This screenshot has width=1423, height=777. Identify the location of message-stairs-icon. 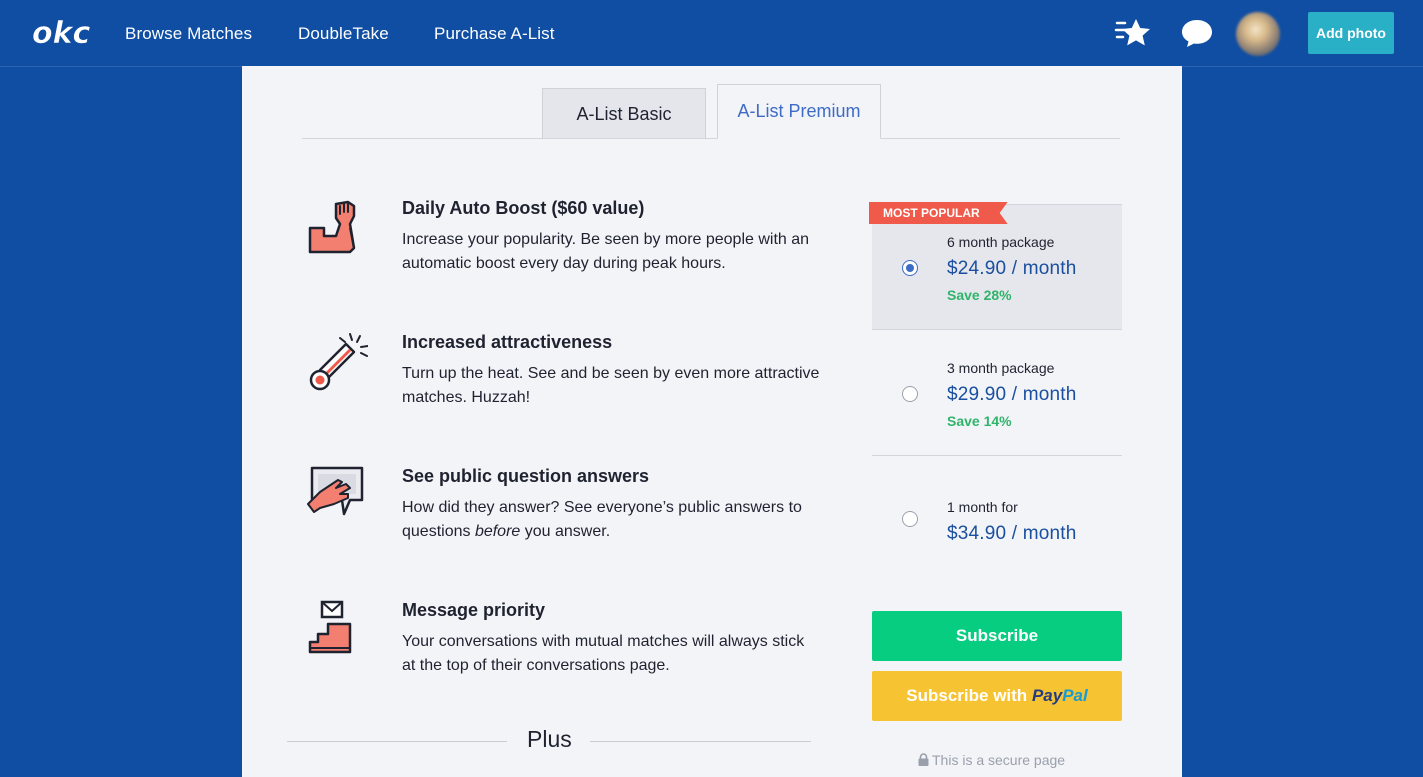
(330, 627).